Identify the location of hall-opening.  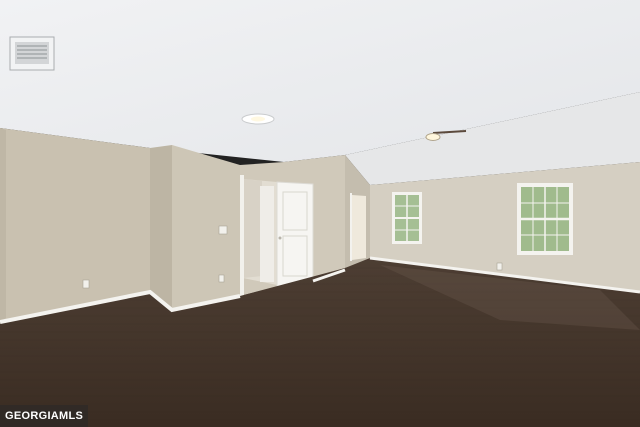
(359, 227).